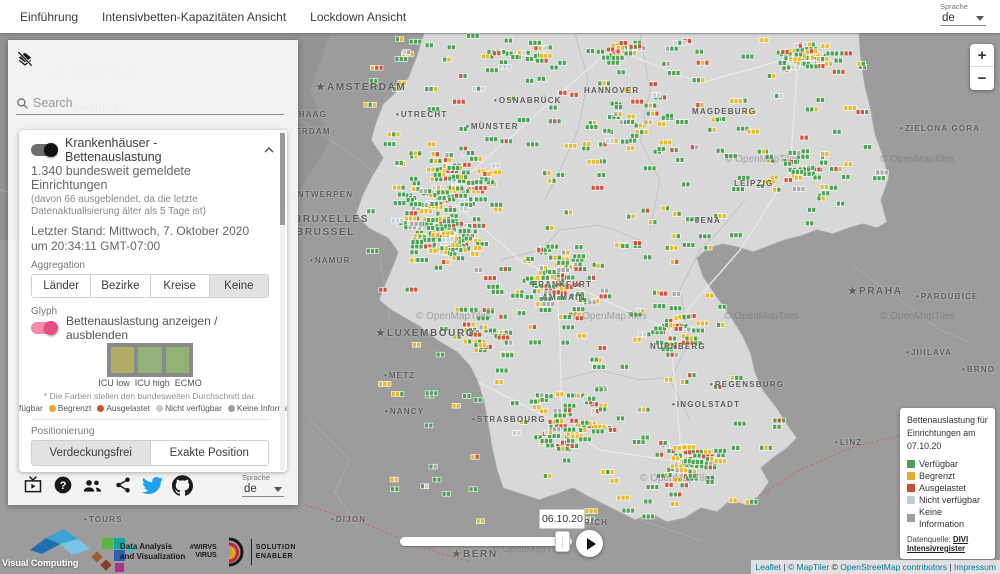  I want to click on solution-enabler-line: SOLUTION, so click(275, 547).